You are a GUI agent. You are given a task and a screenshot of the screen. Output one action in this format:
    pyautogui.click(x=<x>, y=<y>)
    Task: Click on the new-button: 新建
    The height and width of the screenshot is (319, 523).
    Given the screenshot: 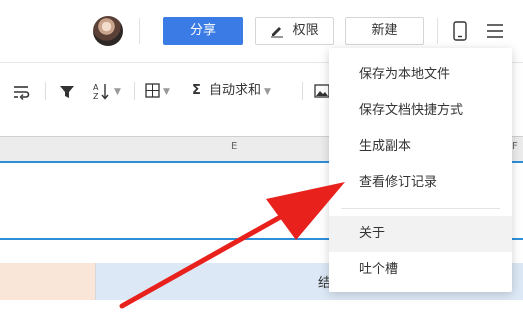 What is the action you would take?
    pyautogui.click(x=384, y=31)
    